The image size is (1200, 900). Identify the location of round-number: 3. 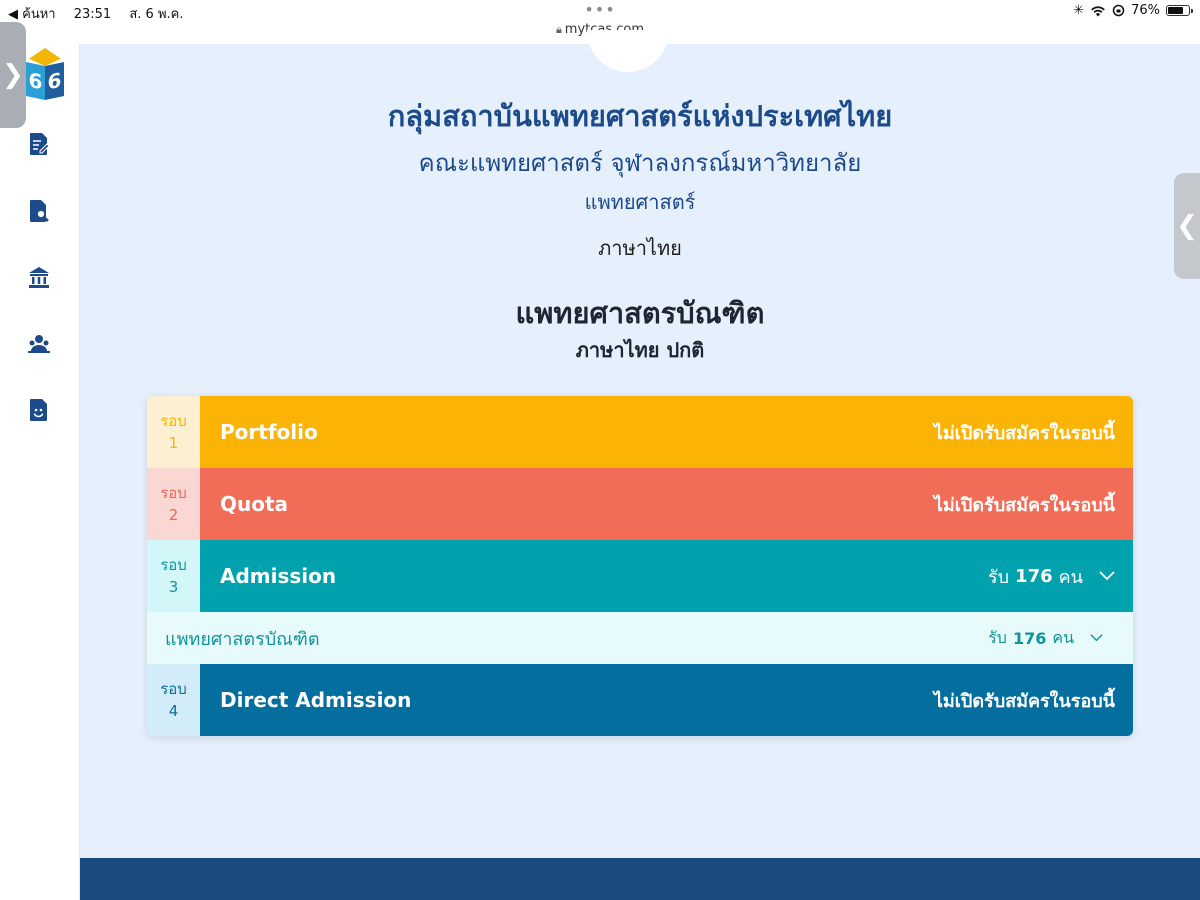
(173, 587).